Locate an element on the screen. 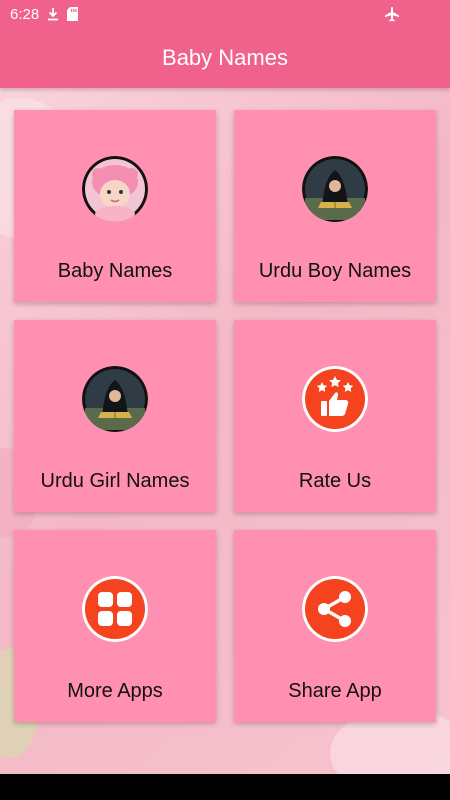 The height and width of the screenshot is (800, 450). airplane-mode-icon is located at coordinates (392, 14).